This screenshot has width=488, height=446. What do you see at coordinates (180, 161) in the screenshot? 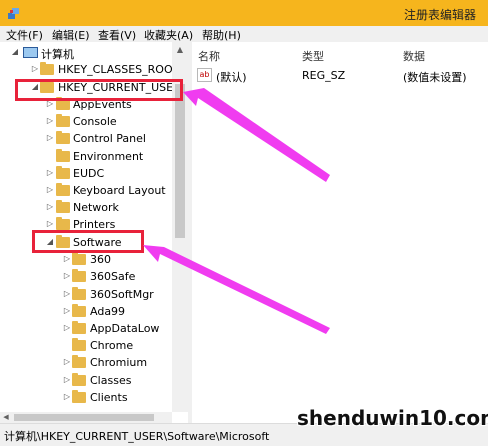
I see `scroll-thumb` at bounding box center [180, 161].